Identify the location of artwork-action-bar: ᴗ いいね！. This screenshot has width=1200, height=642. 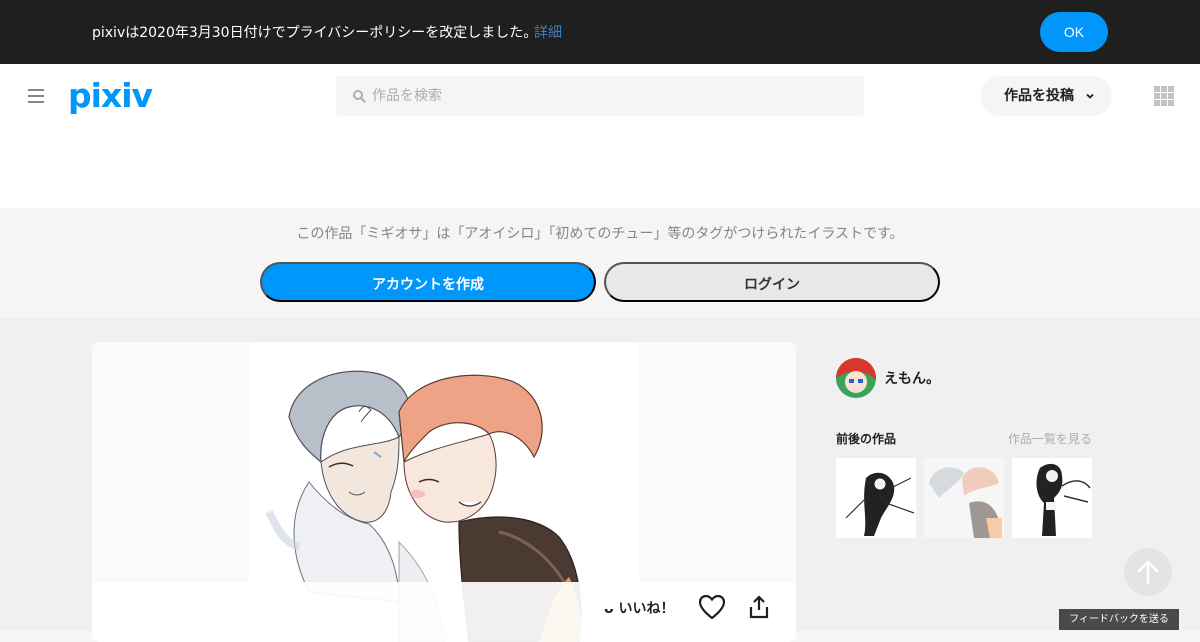
(444, 612).